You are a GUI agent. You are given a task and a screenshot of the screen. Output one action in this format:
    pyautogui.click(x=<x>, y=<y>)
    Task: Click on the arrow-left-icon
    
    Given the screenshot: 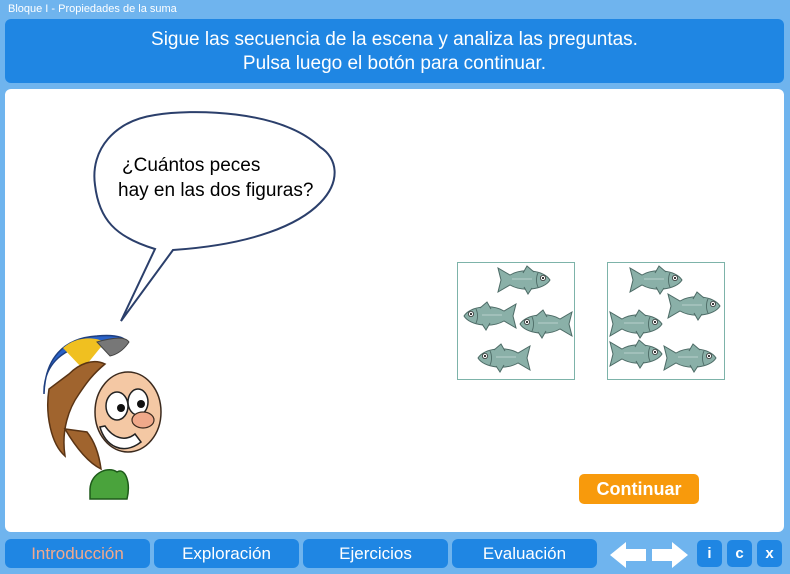 What is the action you would take?
    pyautogui.click(x=628, y=555)
    